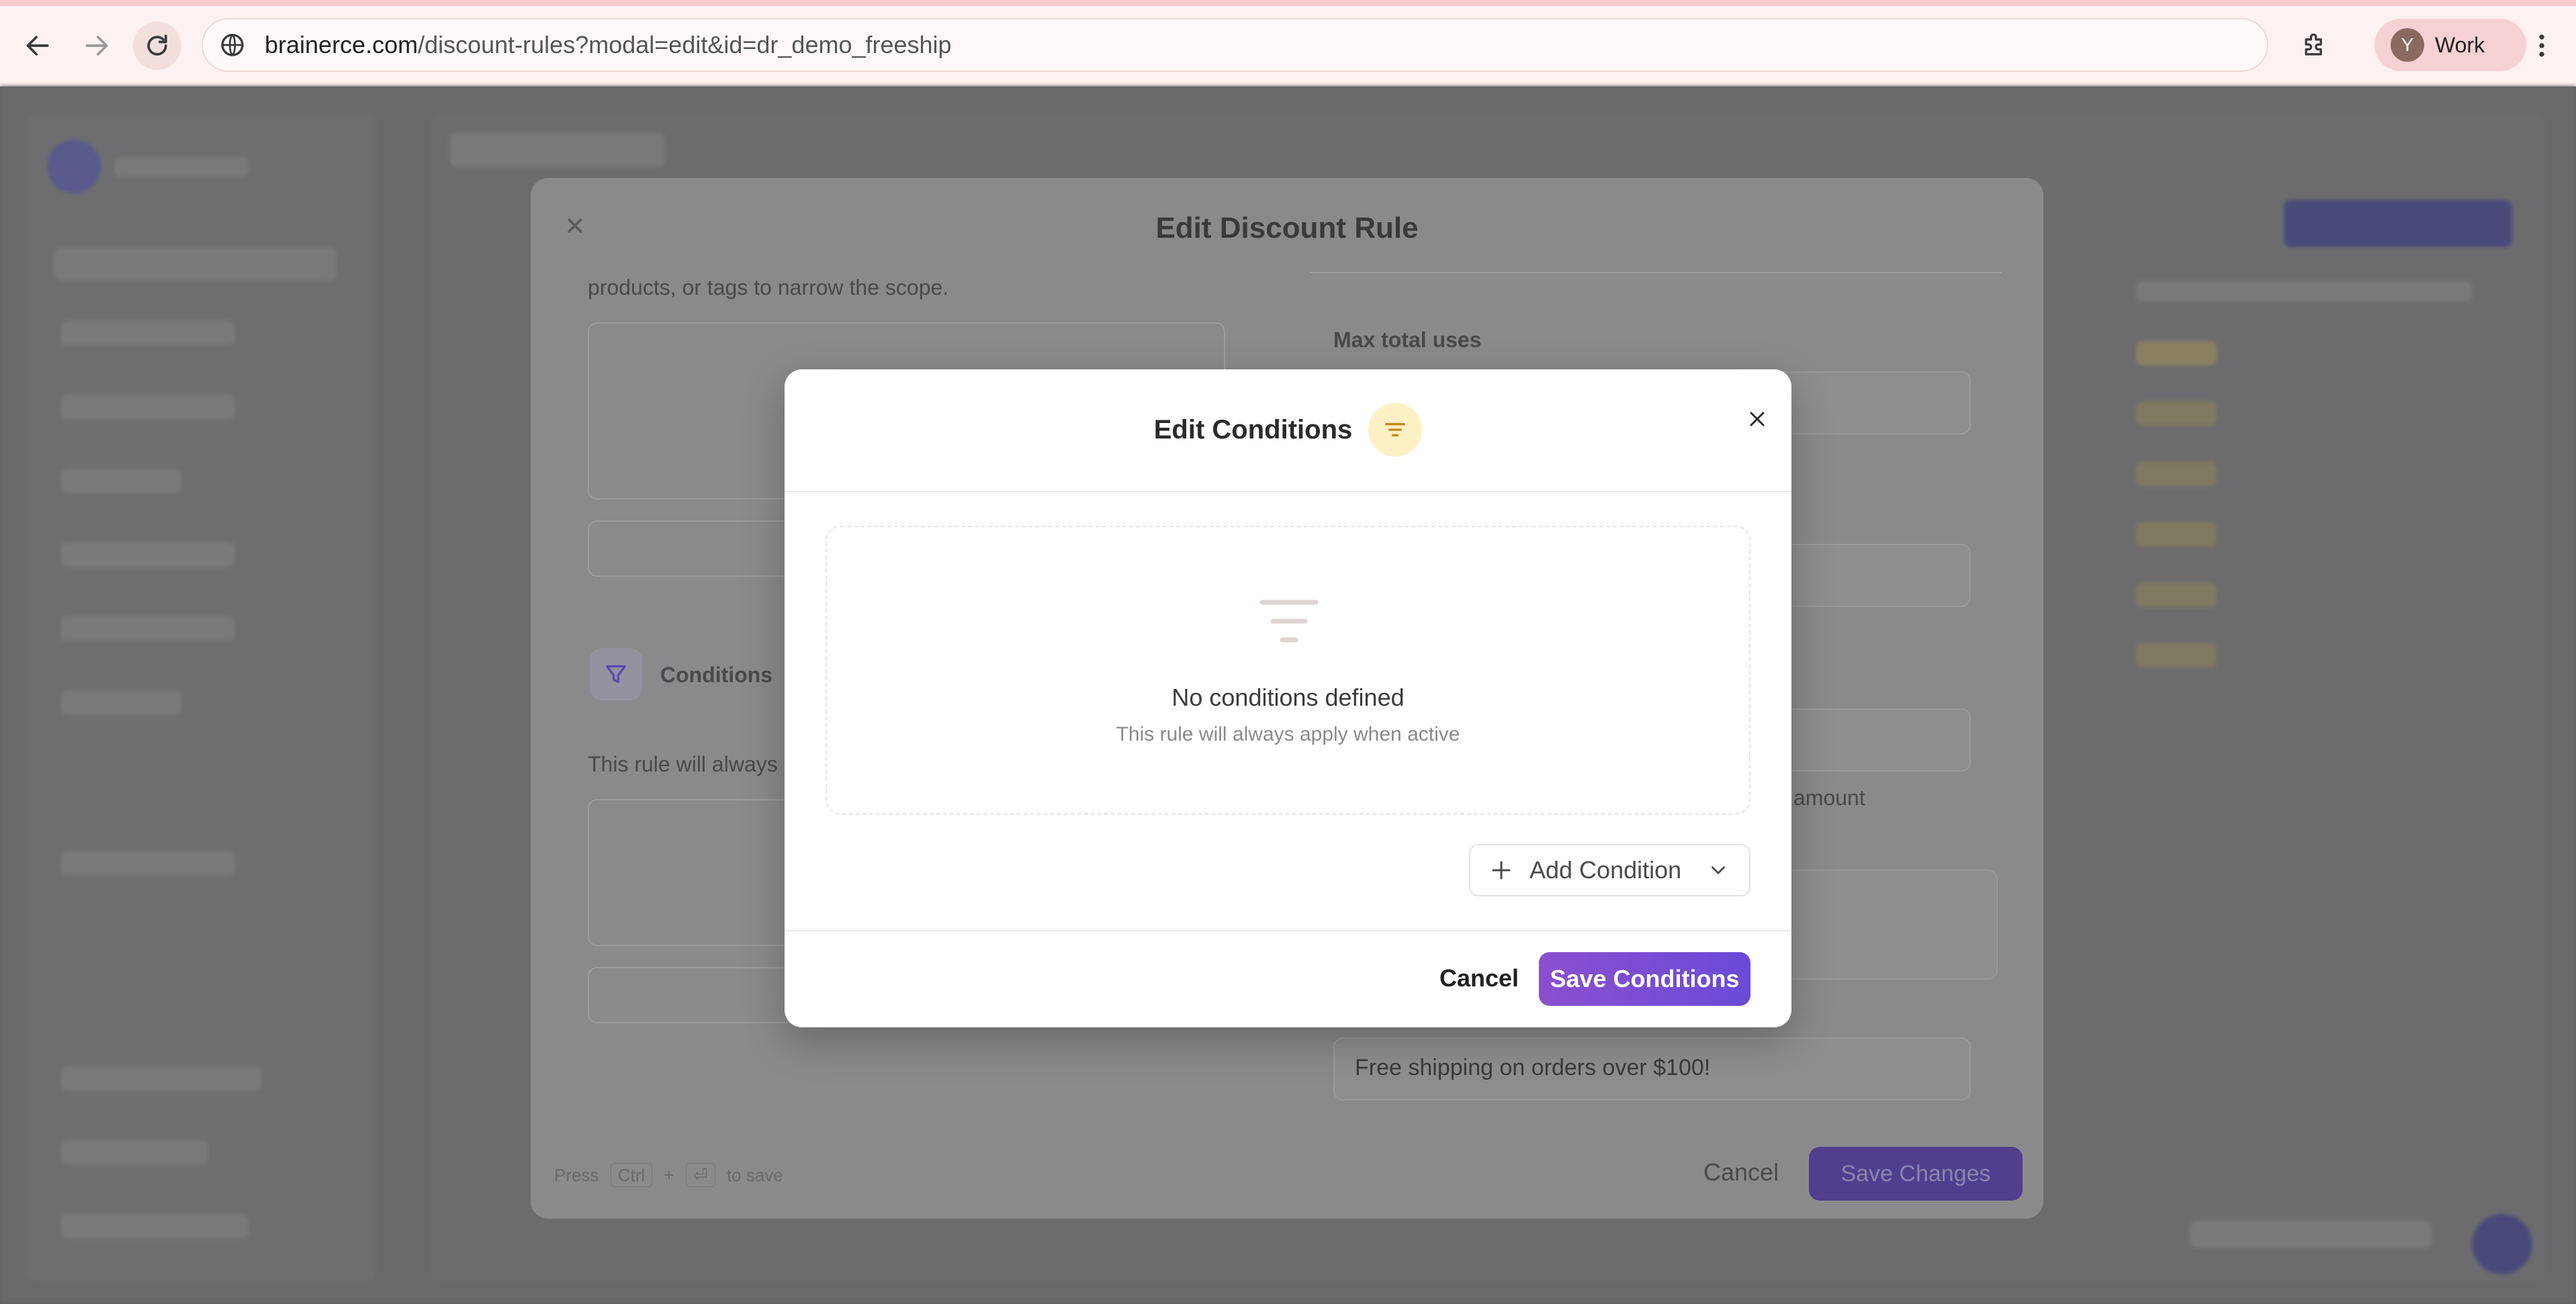 The width and height of the screenshot is (2576, 1304). Describe the element at coordinates (1533, 1067) in the screenshot. I see `customer-message-value: Free shipping on orders over $100!` at that location.